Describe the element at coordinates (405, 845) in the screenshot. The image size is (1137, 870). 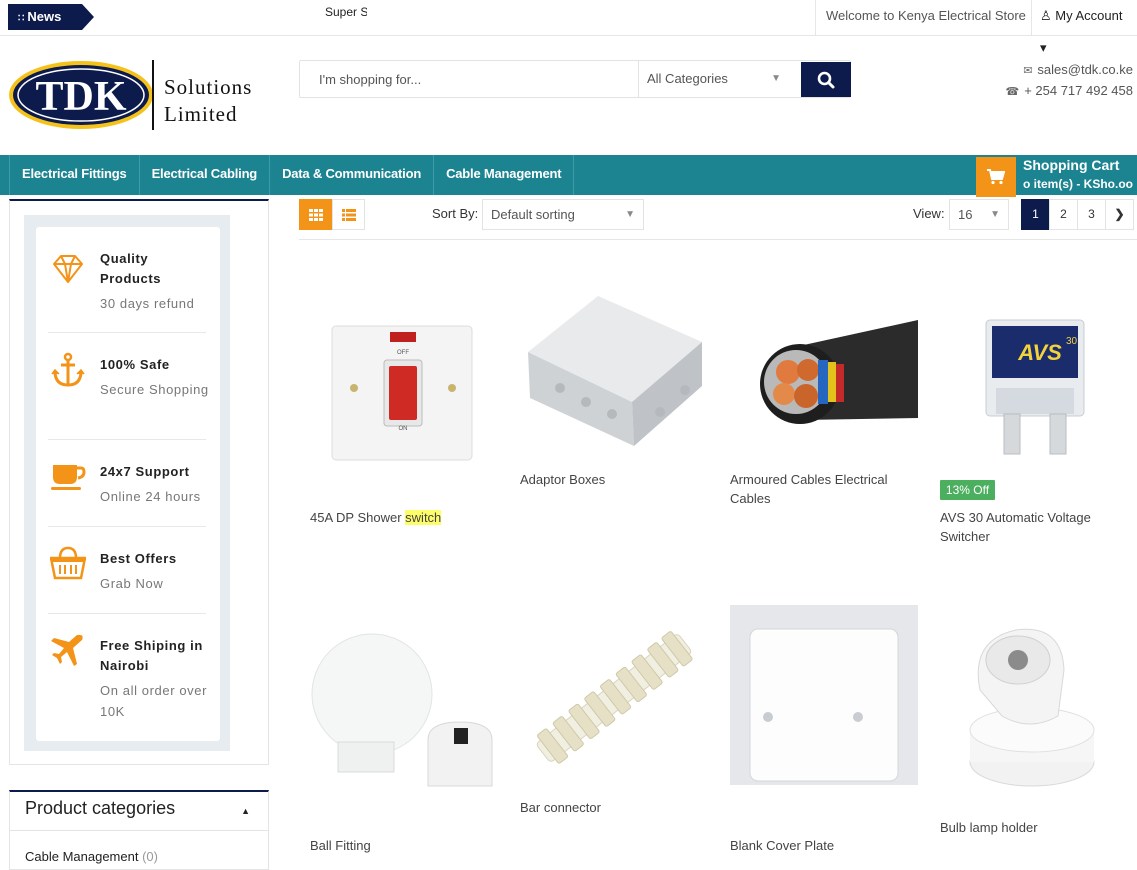
I see `product-name: Ball Fitting` at that location.